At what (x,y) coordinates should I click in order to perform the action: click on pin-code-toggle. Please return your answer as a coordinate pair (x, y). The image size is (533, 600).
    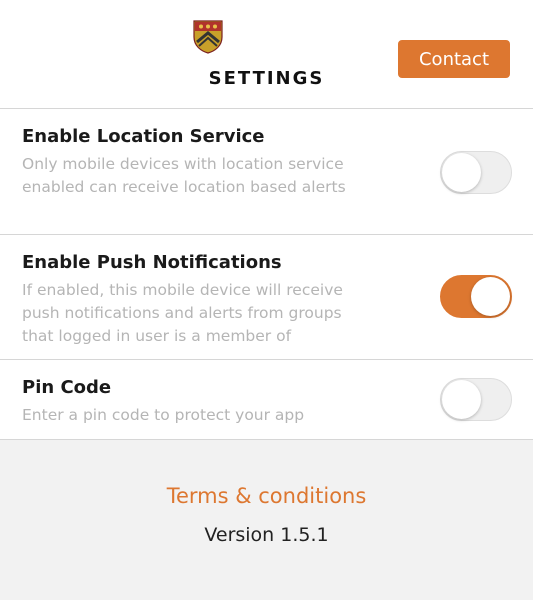
    Looking at the image, I should click on (476, 399).